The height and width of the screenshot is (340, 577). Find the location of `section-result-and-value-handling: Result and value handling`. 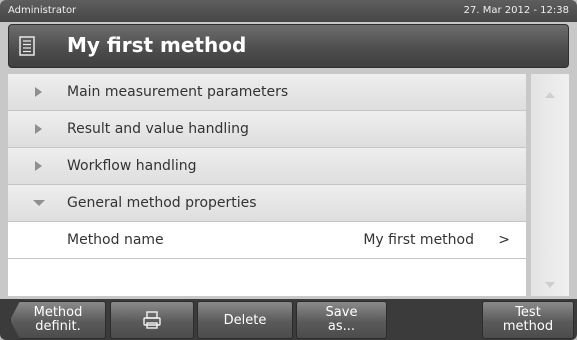

section-result-and-value-handling: Result and value handling is located at coordinates (267, 129).